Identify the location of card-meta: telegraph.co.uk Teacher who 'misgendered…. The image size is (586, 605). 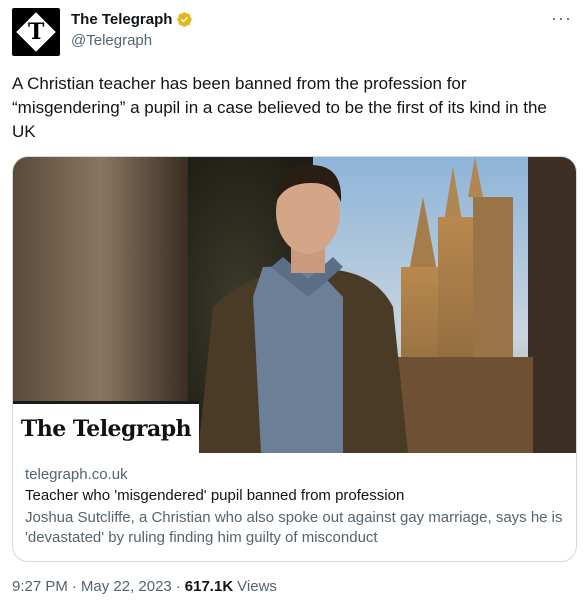
(295, 506).